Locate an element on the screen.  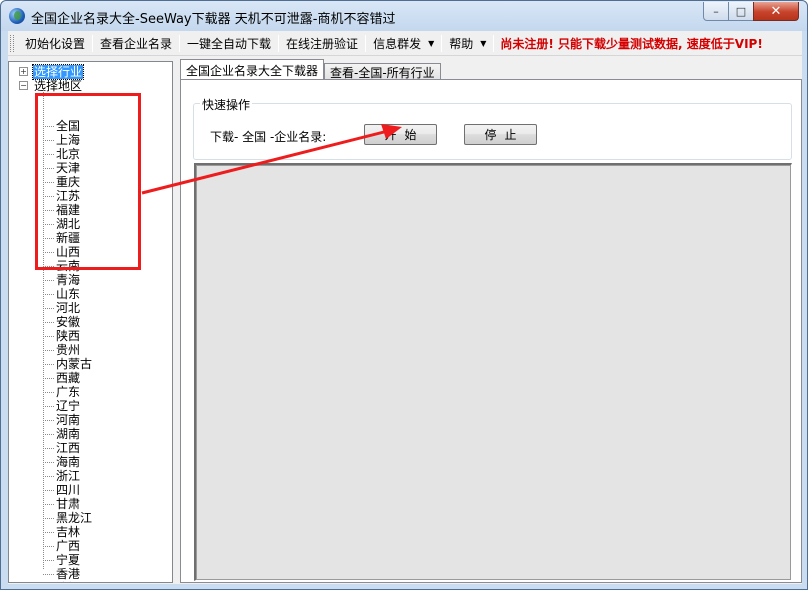
help-label: 帮助 is located at coordinates (461, 43).